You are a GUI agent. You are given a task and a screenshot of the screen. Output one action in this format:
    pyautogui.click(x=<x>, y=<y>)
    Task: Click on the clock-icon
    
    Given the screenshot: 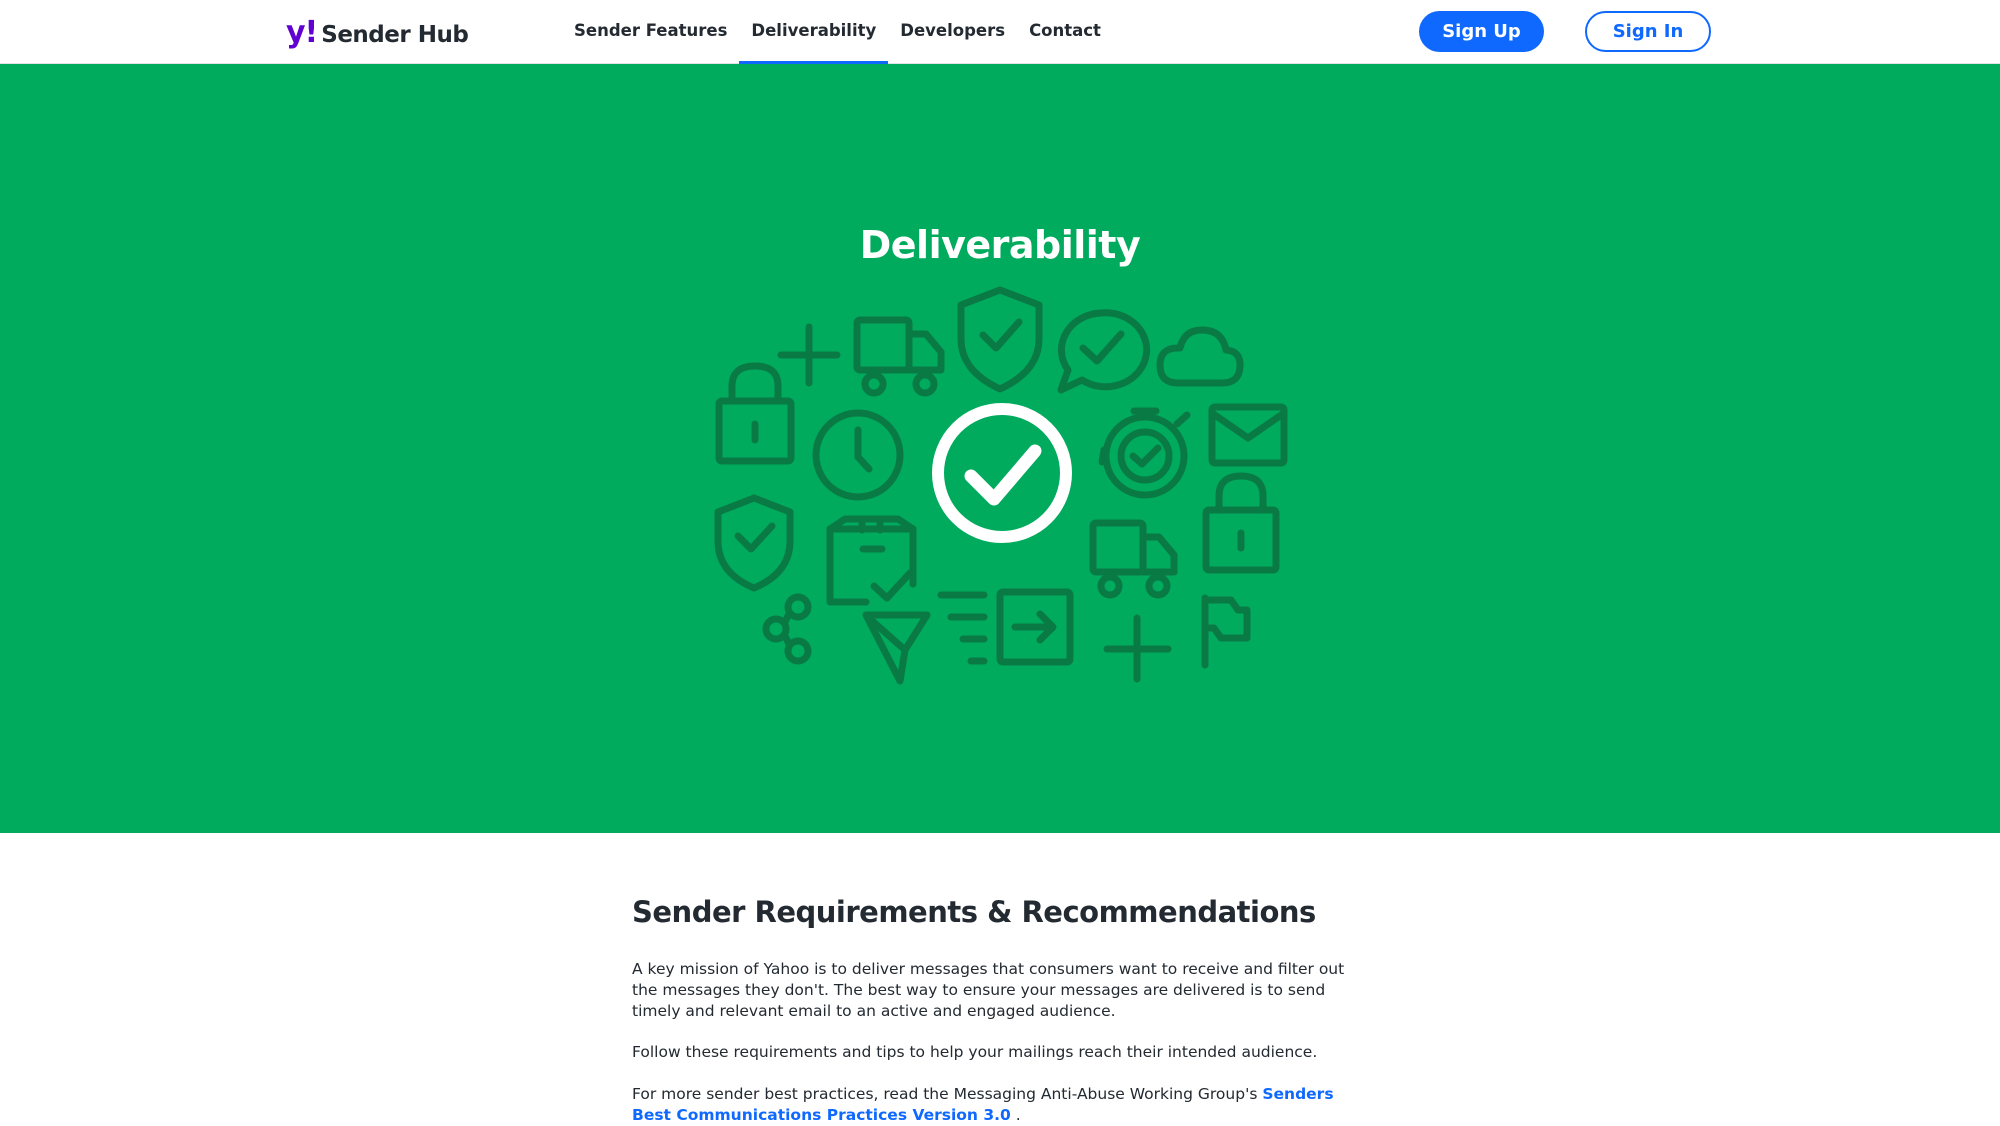 What is the action you would take?
    pyautogui.click(x=858, y=455)
    